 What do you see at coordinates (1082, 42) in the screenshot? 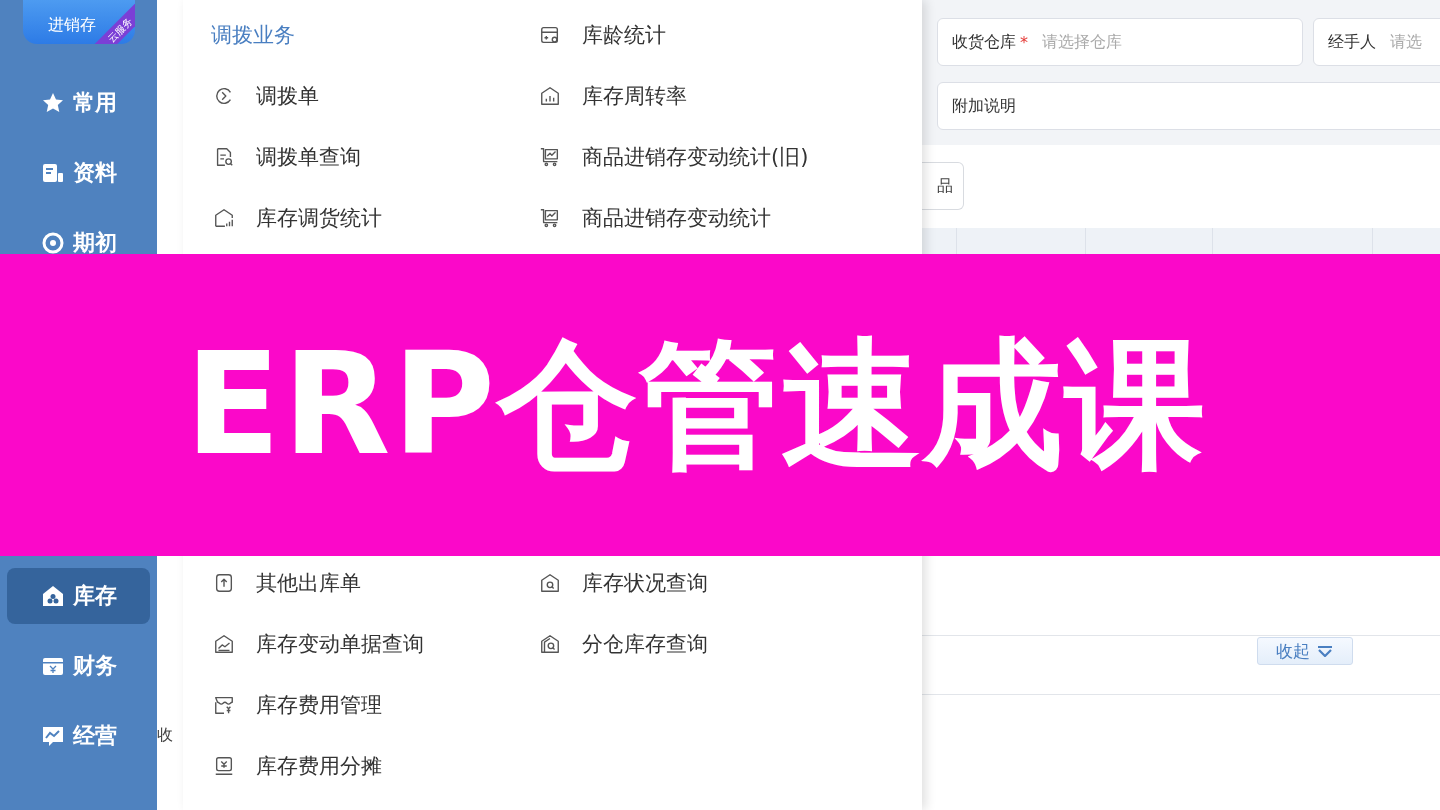
I see `field-placeholder: 请选择仓库` at bounding box center [1082, 42].